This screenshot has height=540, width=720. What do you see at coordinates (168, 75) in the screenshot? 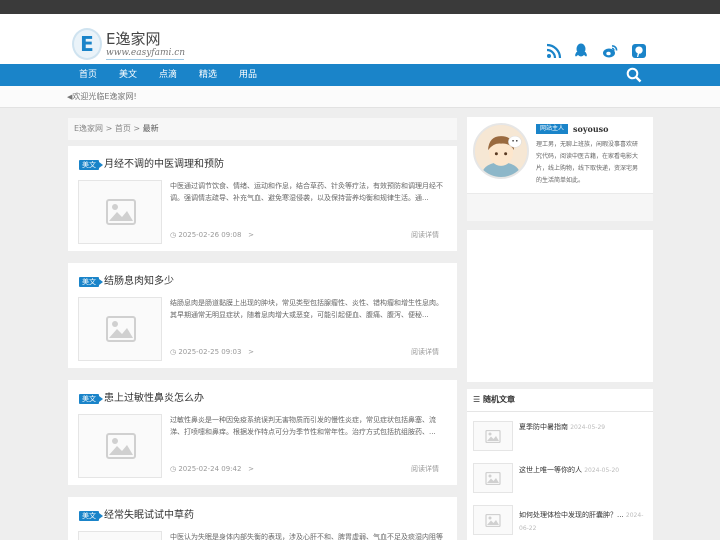
I see `nav-item-bits: 点滴` at bounding box center [168, 75].